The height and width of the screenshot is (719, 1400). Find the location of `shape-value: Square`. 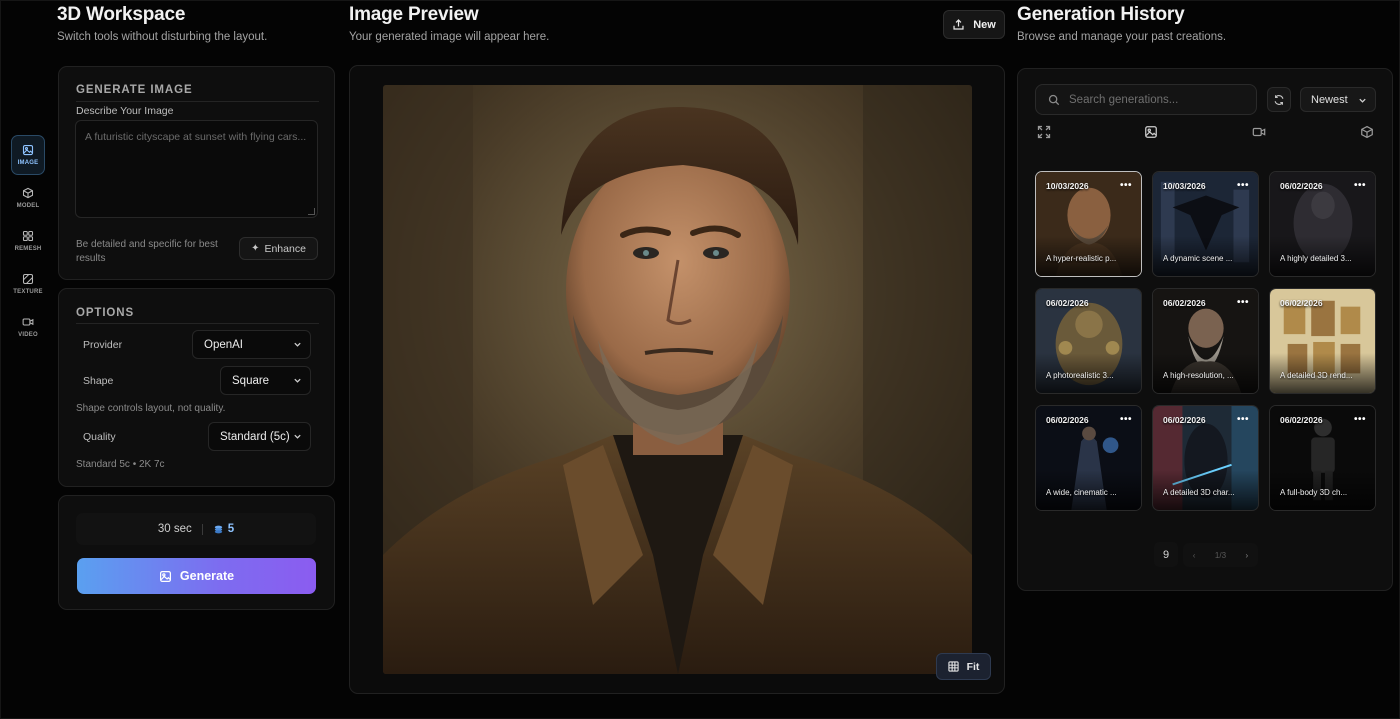

shape-value: Square is located at coordinates (251, 380).